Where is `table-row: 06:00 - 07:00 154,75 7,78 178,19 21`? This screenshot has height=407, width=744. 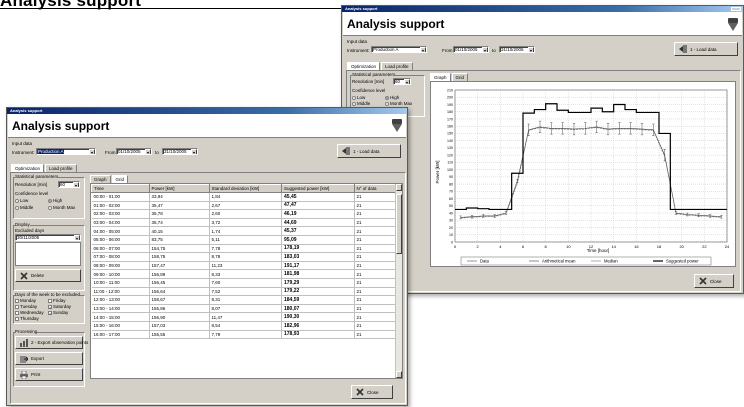 table-row: 06:00 - 07:00 154,75 7,78 178,19 21 is located at coordinates (246, 249).